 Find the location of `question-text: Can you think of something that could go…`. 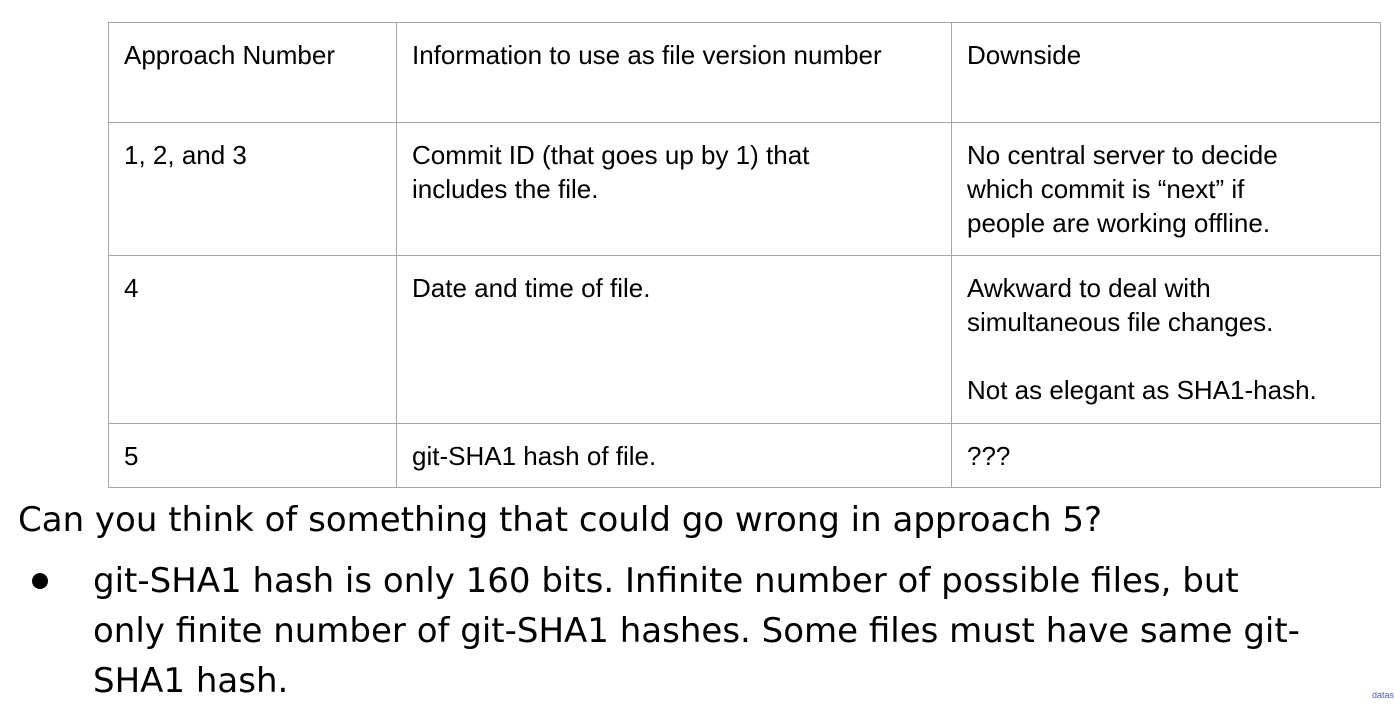

question-text: Can you think of something that could go… is located at coordinates (560, 520).